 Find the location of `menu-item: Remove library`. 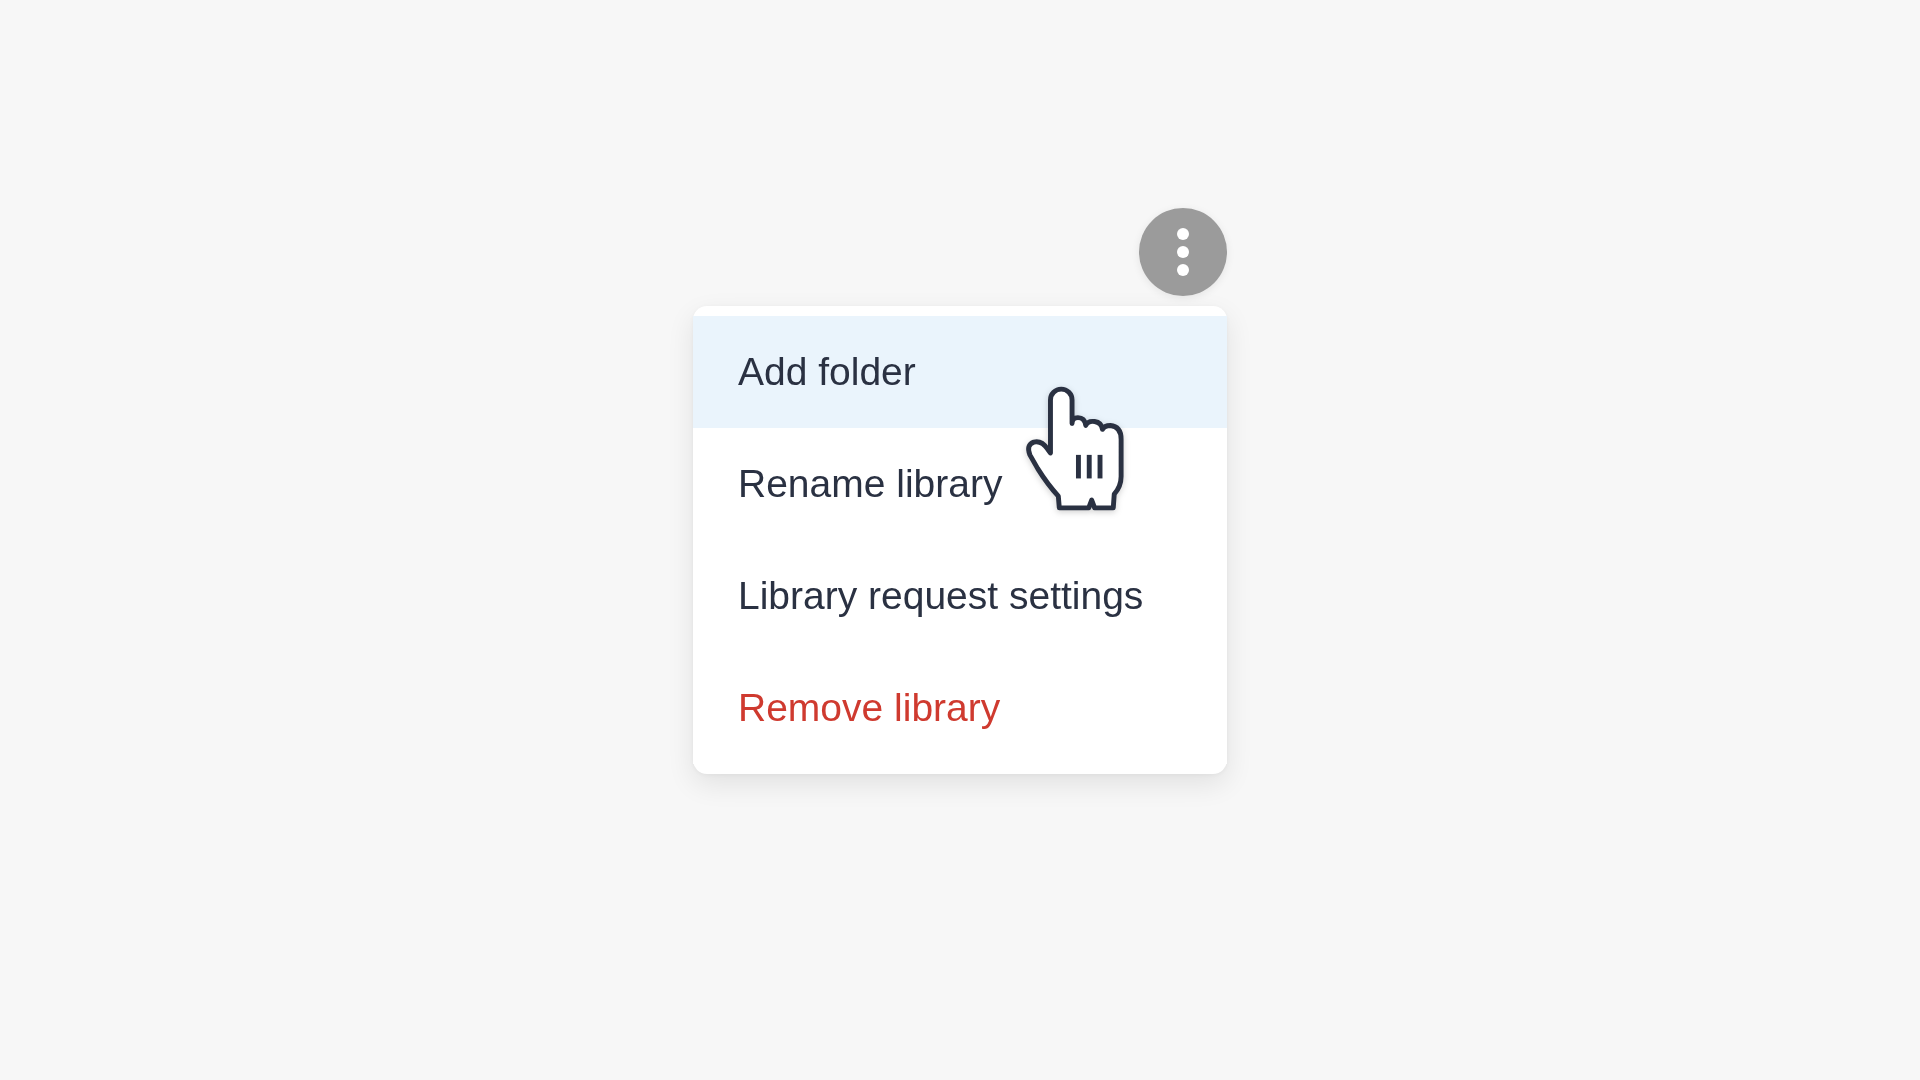

menu-item: Remove library is located at coordinates (960, 708).